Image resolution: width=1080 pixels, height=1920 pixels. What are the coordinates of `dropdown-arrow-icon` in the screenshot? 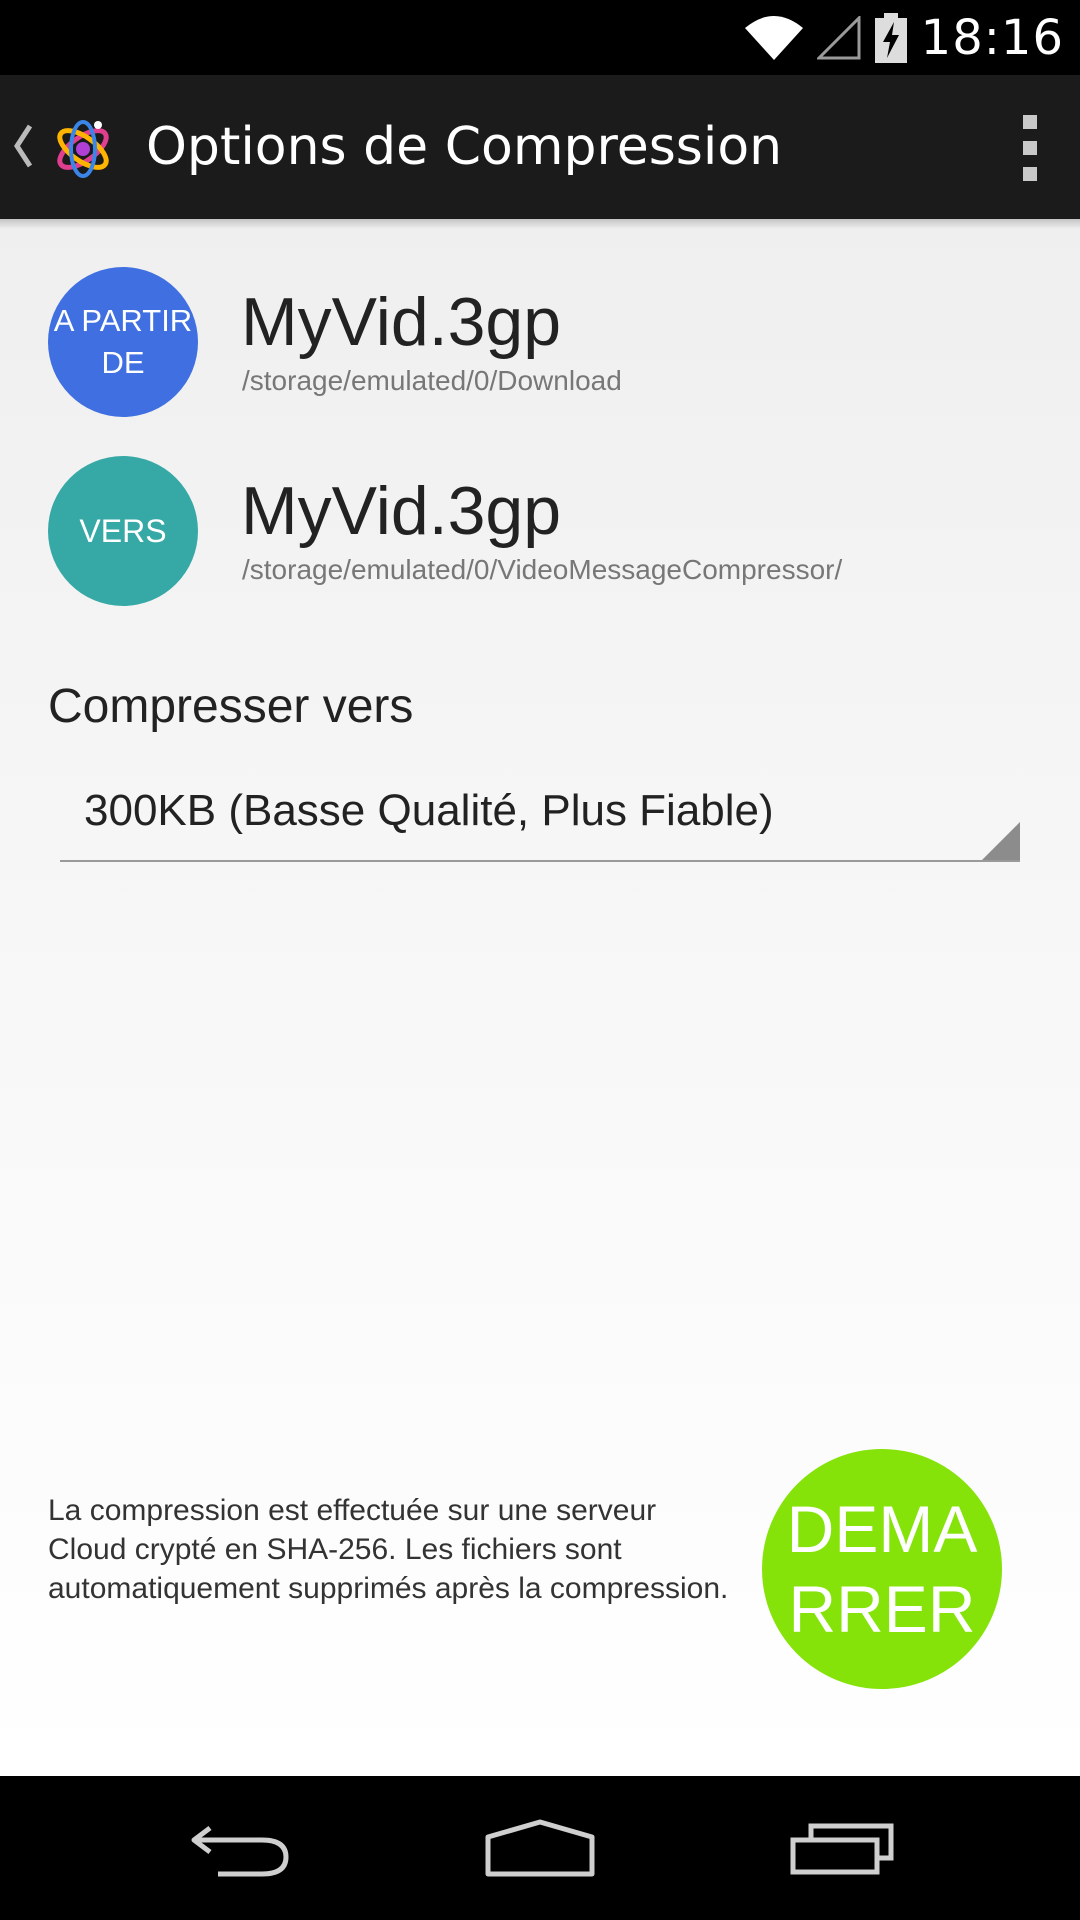 It's located at (1001, 841).